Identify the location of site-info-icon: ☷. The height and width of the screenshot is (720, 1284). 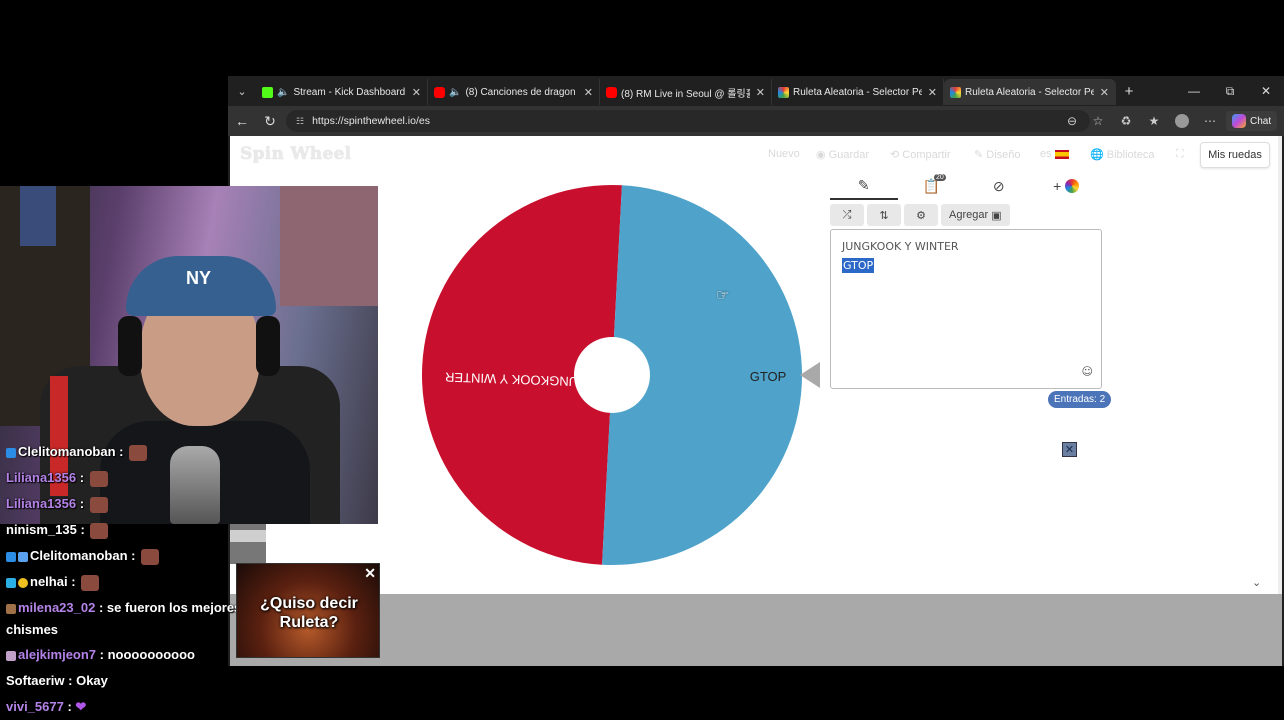
(300, 121).